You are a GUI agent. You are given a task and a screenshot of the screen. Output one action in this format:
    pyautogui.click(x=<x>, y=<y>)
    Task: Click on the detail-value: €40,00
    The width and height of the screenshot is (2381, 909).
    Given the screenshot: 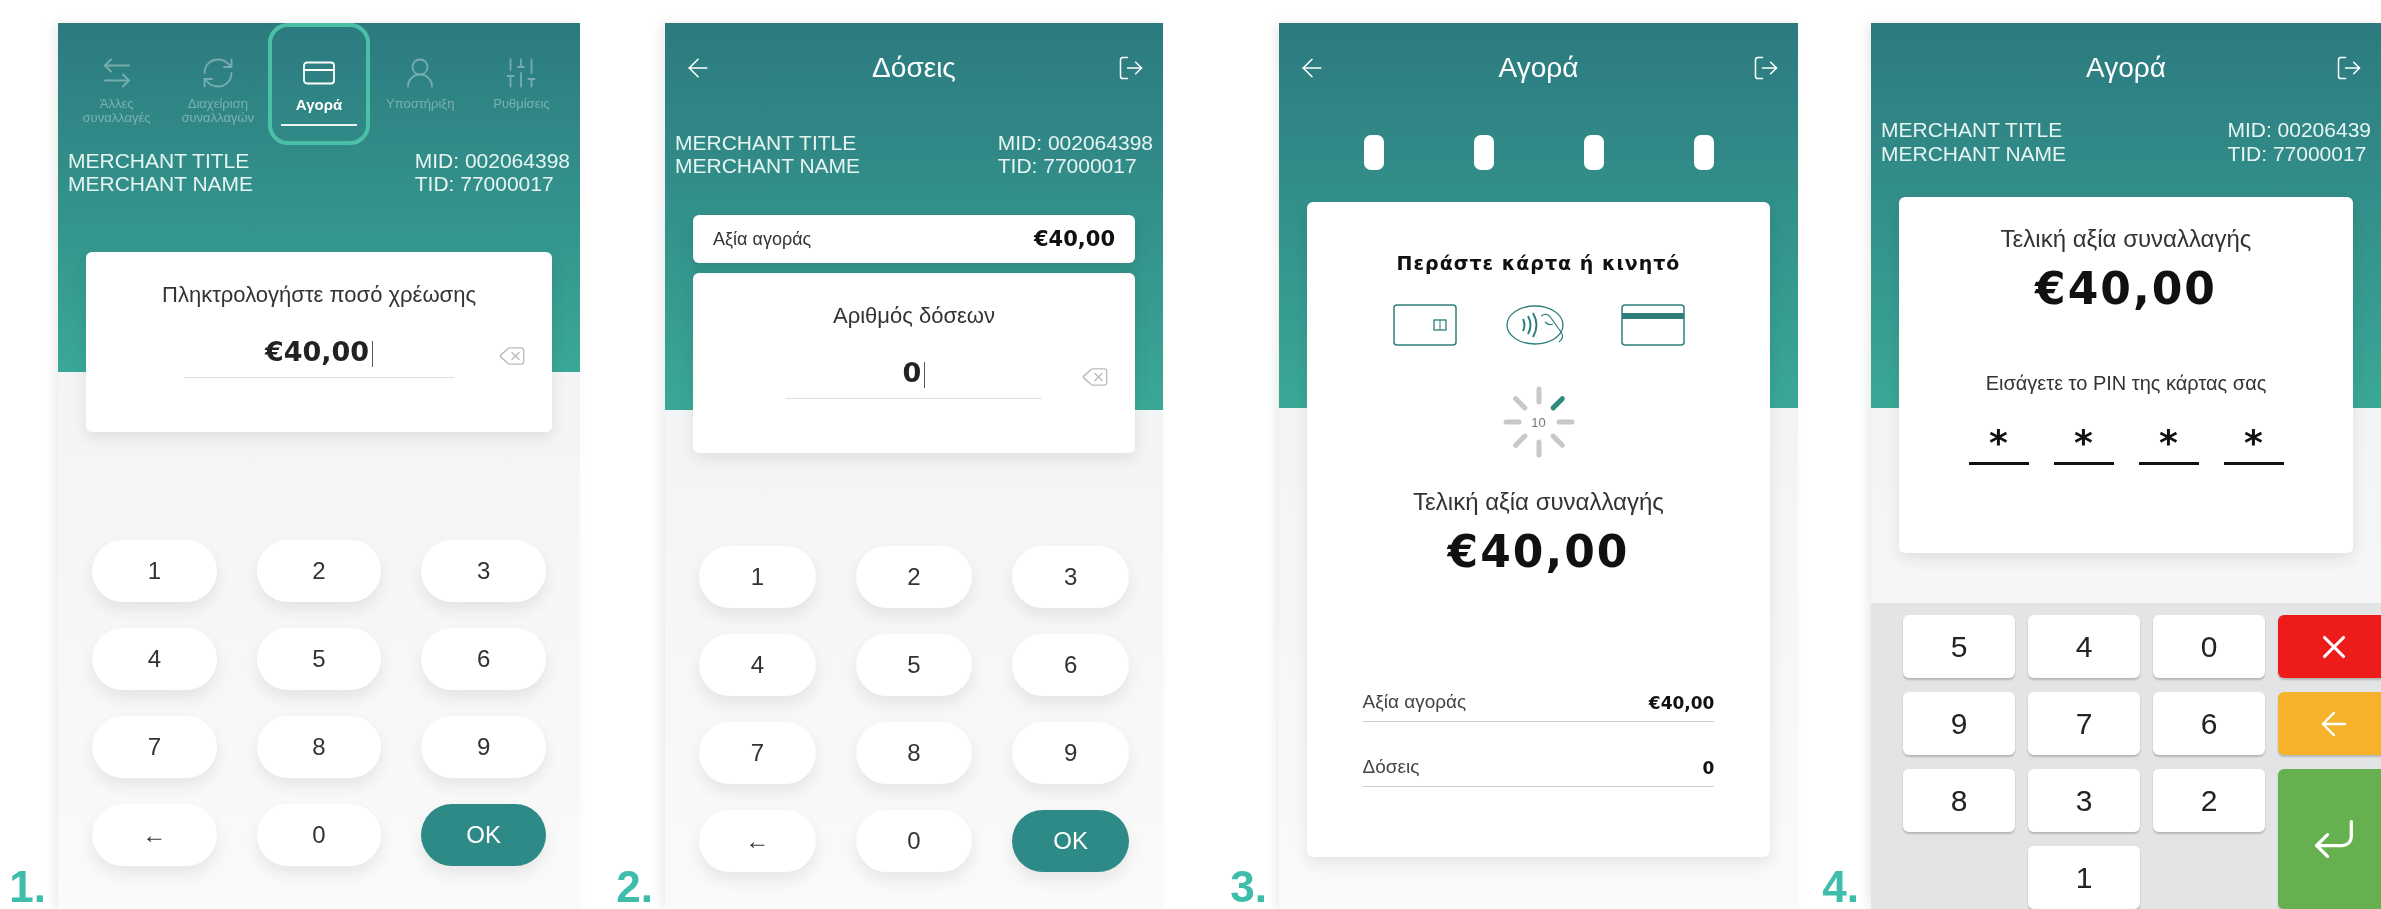 What is the action you would take?
    pyautogui.click(x=1681, y=703)
    